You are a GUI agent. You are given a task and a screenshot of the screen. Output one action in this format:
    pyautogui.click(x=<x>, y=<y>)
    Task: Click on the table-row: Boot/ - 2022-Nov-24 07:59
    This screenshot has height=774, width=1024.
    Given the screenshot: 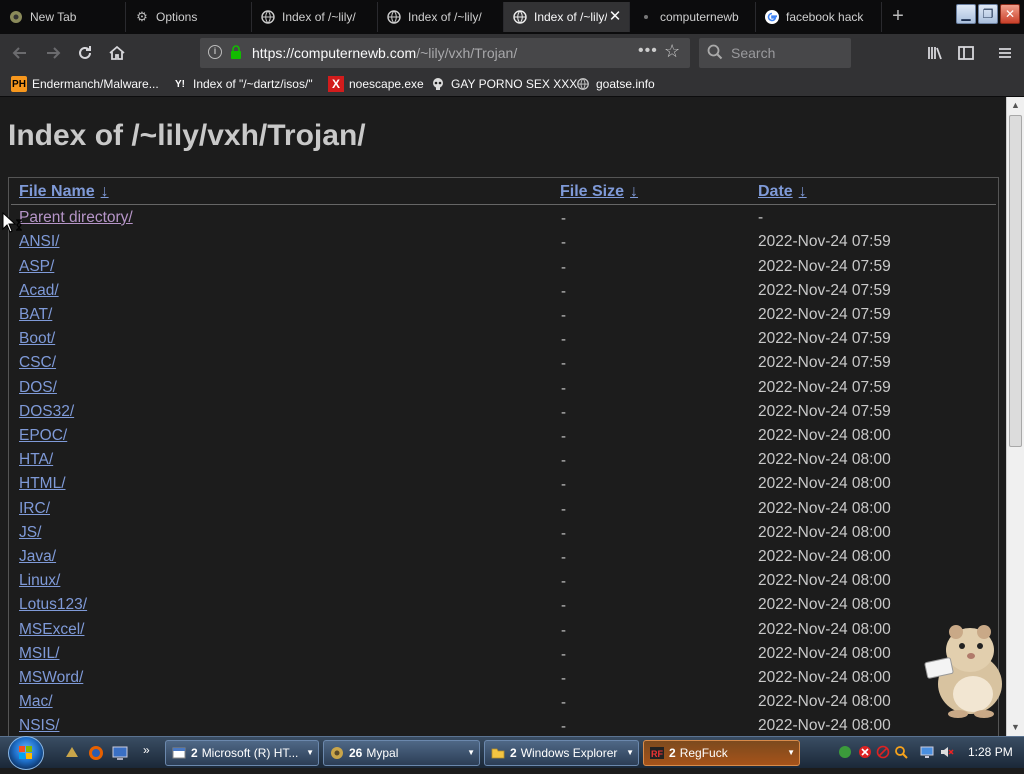 What is the action you would take?
    pyautogui.click(x=503, y=339)
    